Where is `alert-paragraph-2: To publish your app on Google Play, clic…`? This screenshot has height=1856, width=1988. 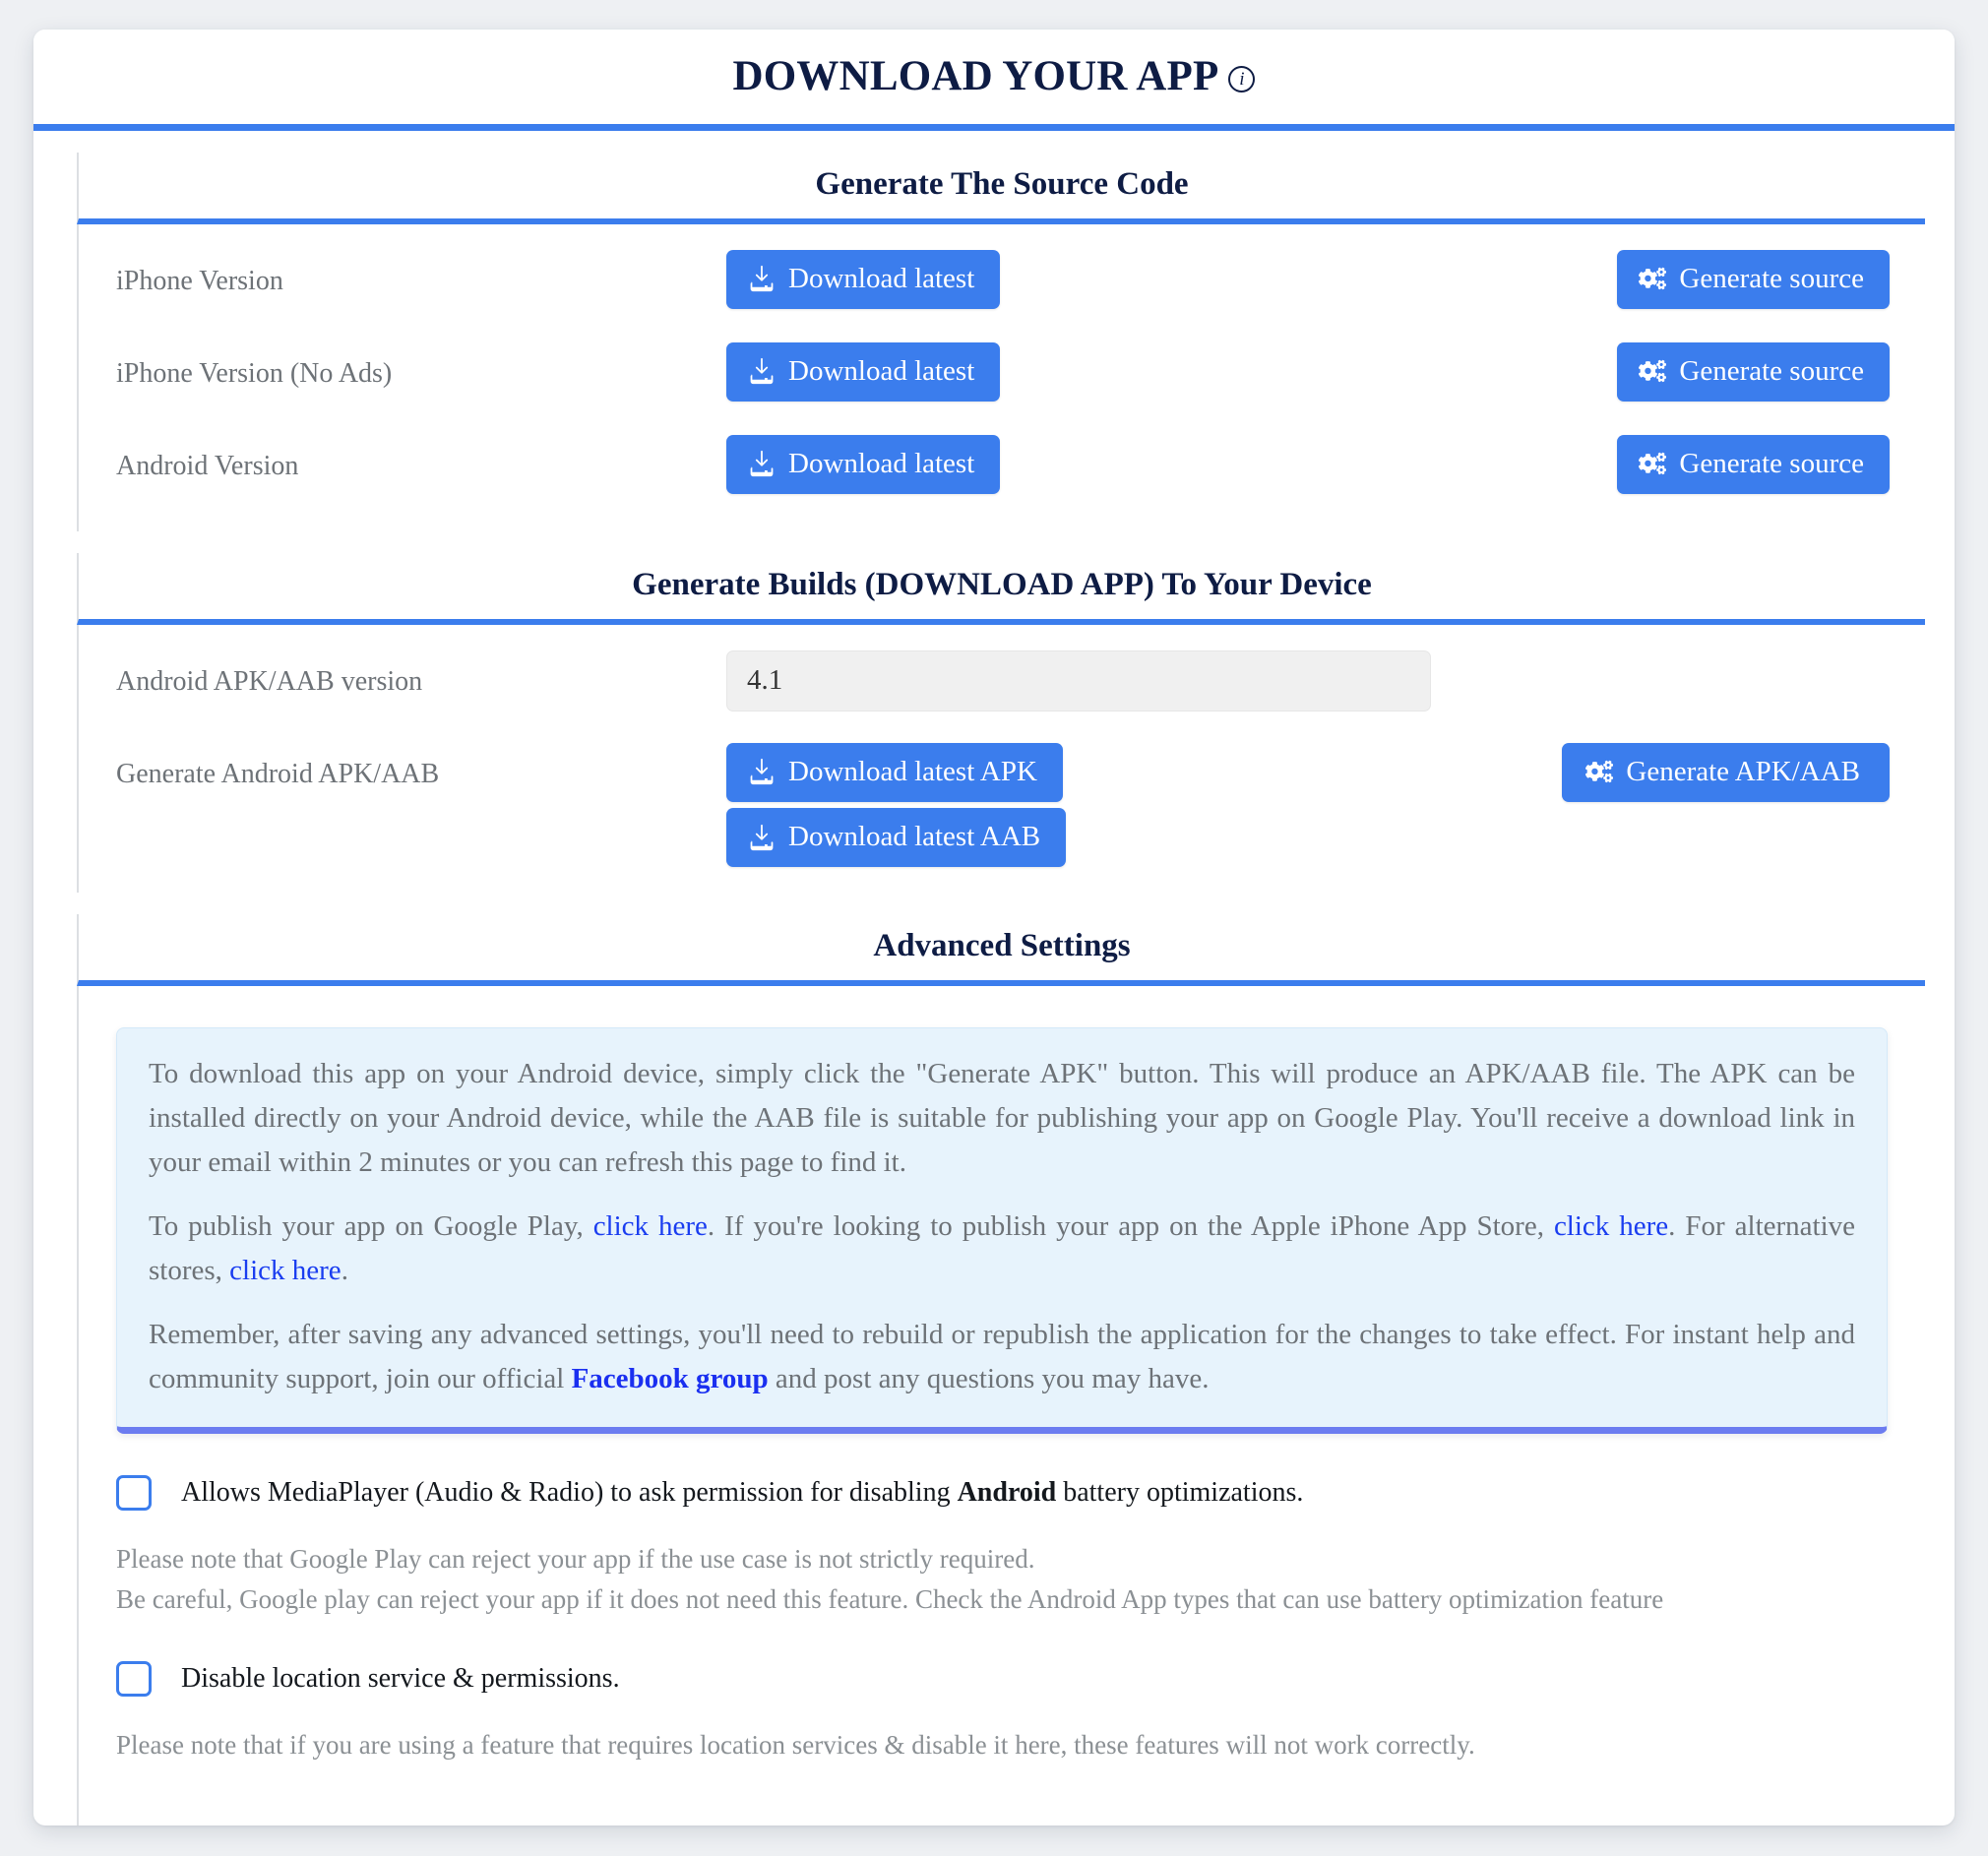
alert-paragraph-2: To publish your app on Google Play, clic… is located at coordinates (1002, 1249).